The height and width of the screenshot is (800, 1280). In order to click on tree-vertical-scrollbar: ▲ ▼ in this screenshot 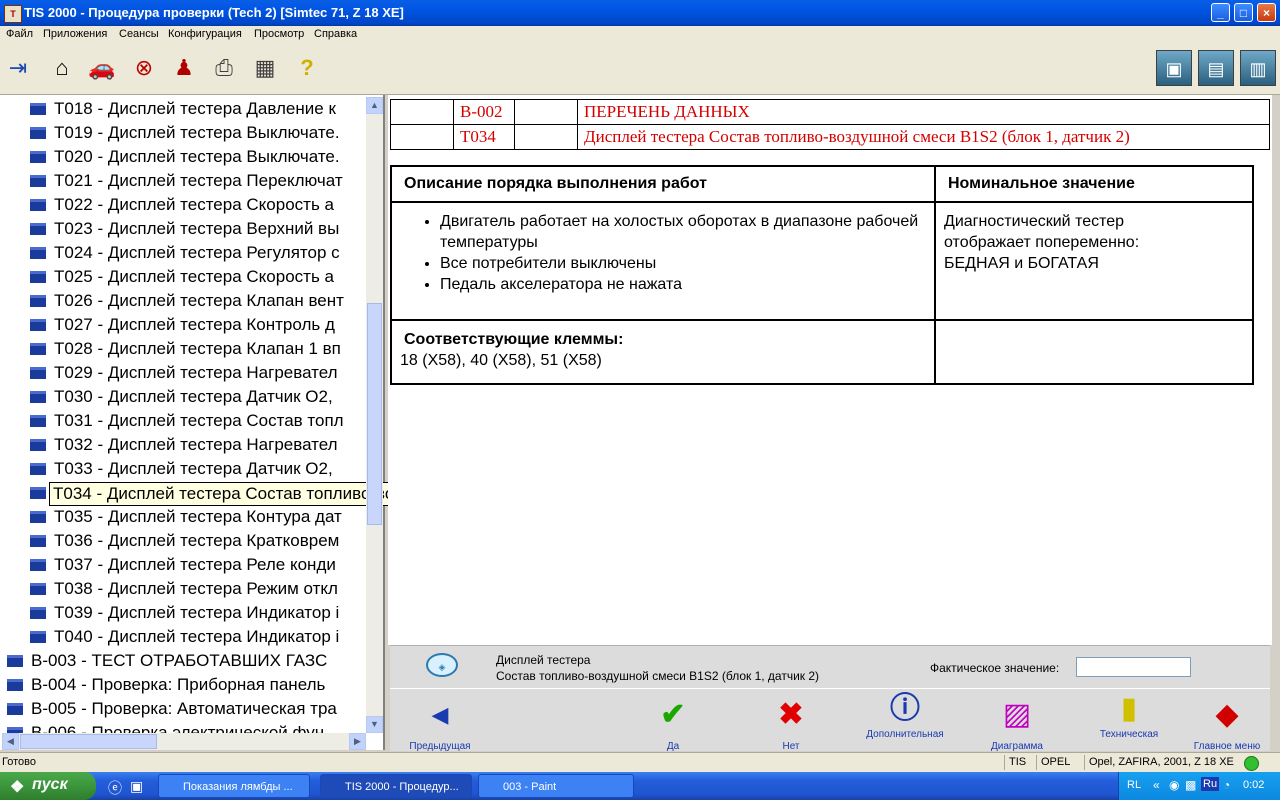, I will do `click(374, 415)`.